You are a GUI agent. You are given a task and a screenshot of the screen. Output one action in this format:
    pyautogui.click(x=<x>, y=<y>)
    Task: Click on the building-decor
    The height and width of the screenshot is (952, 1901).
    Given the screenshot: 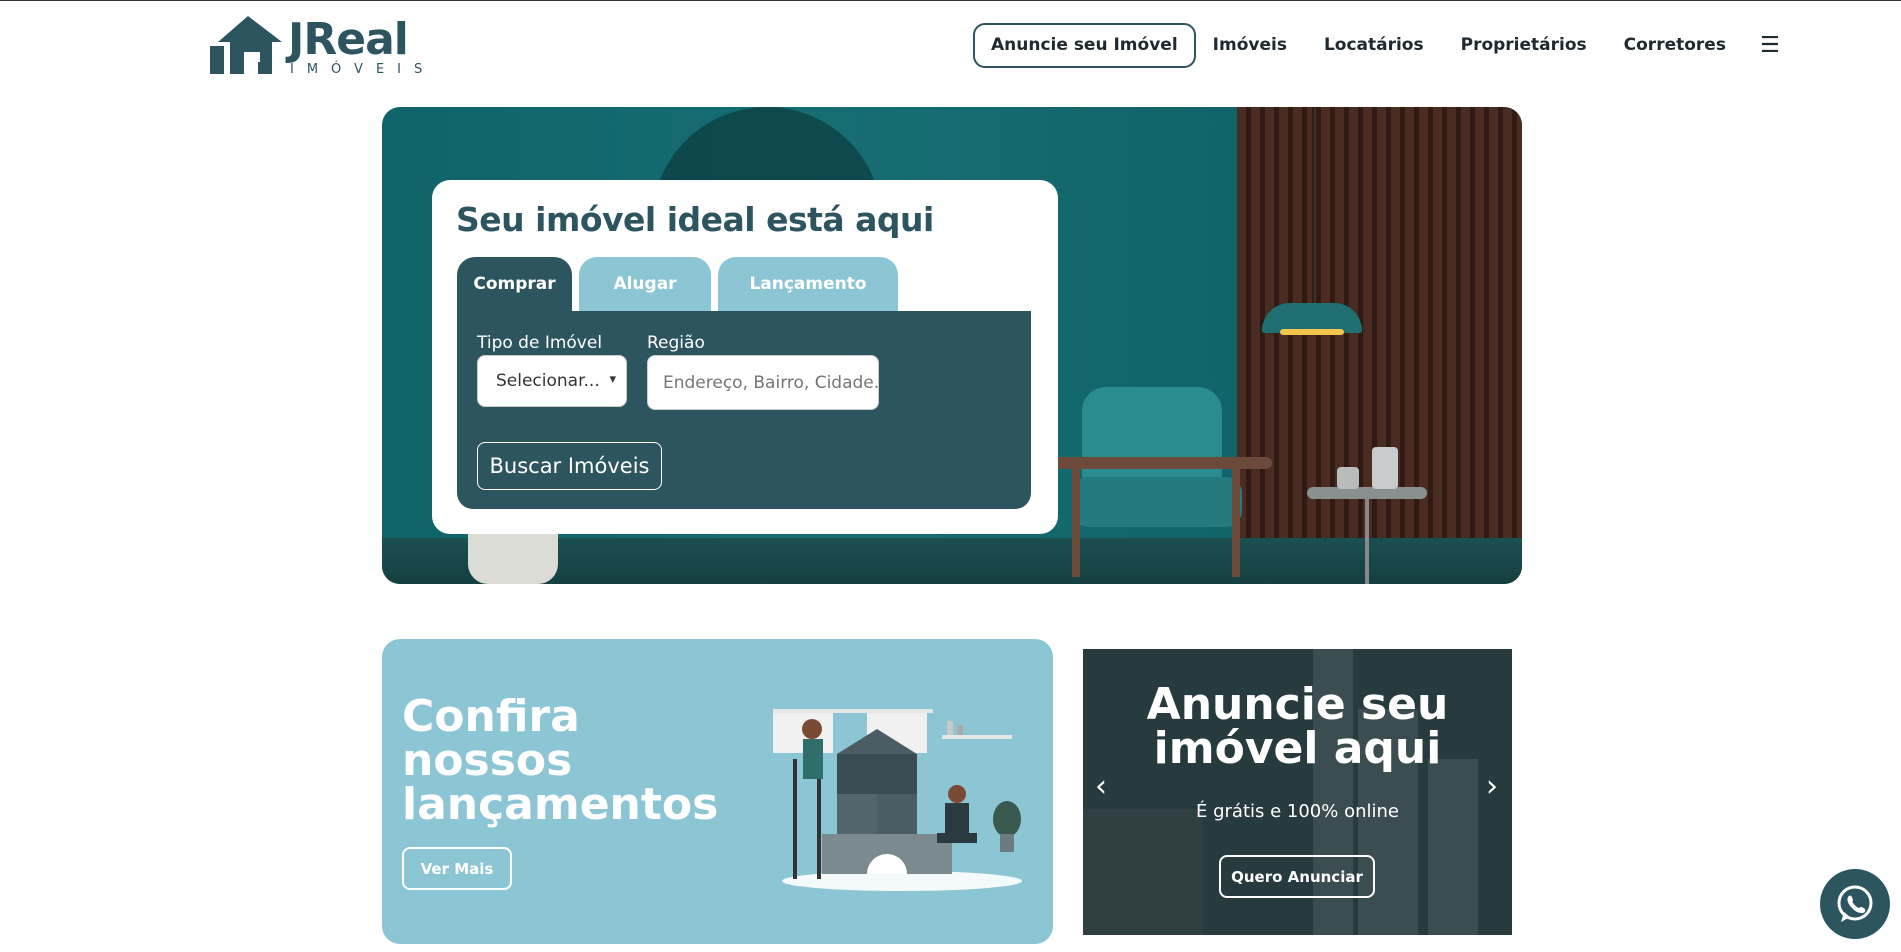 What is the action you would take?
    pyautogui.click(x=1453, y=847)
    